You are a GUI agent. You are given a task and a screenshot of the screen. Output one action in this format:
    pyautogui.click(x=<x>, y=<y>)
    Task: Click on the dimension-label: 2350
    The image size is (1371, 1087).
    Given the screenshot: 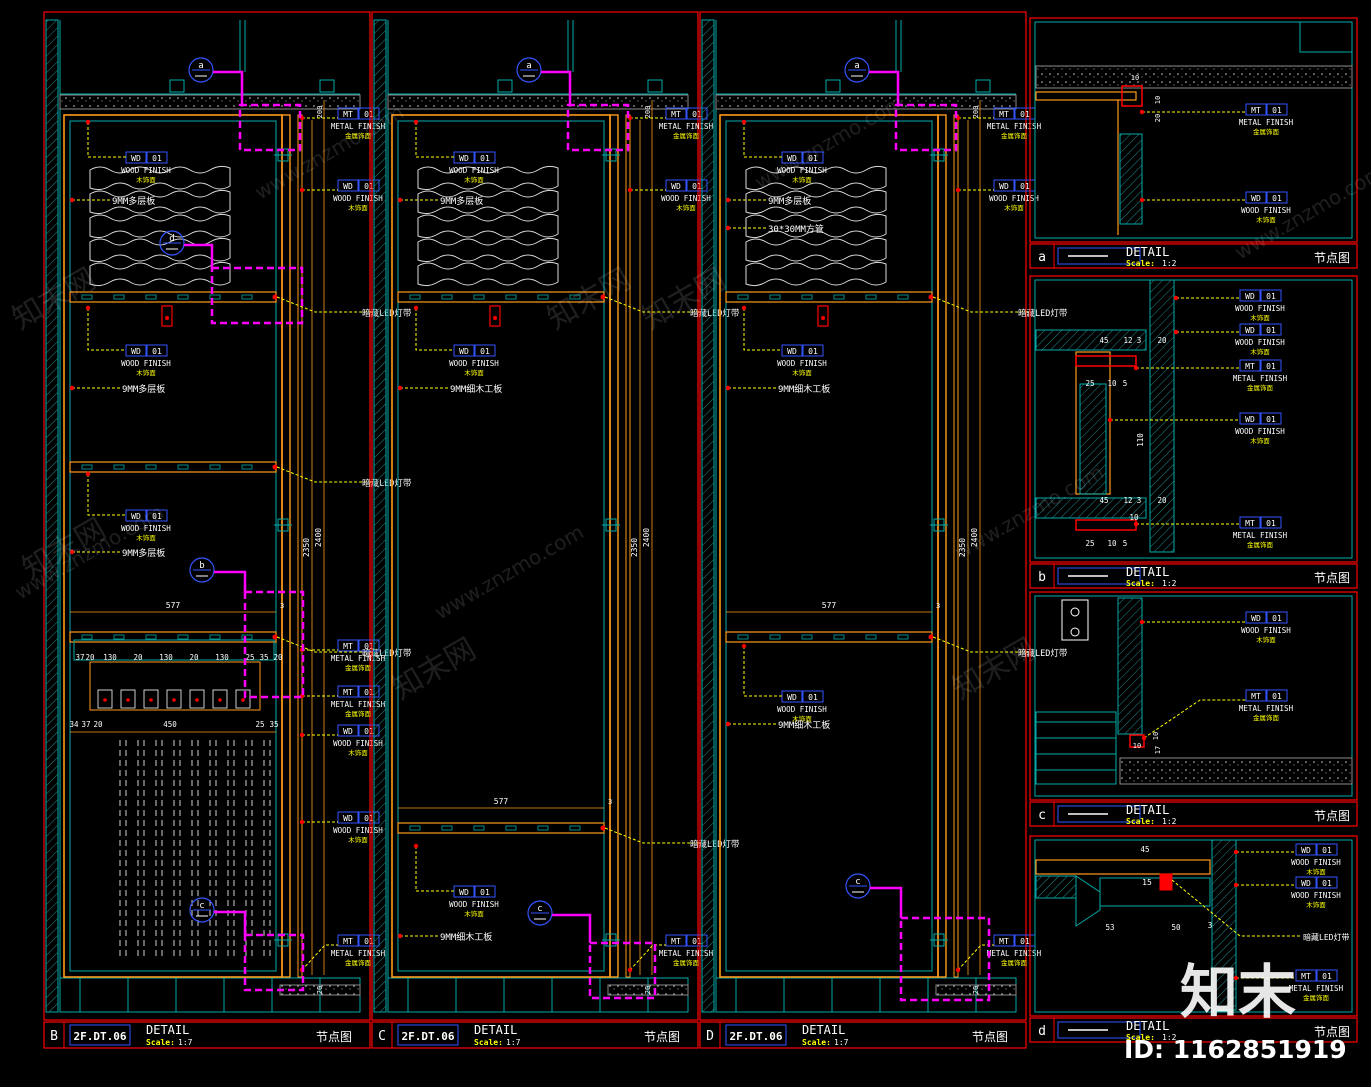 What is the action you would take?
    pyautogui.click(x=306, y=547)
    